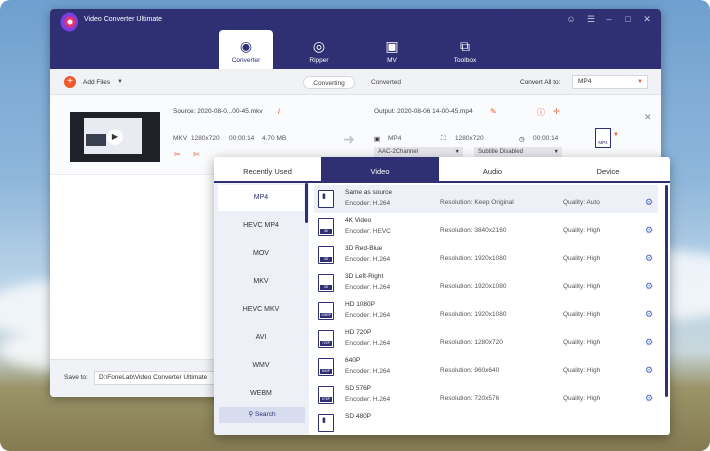  Describe the element at coordinates (386, 82) in the screenshot. I see `converted-tab: Converted` at that location.